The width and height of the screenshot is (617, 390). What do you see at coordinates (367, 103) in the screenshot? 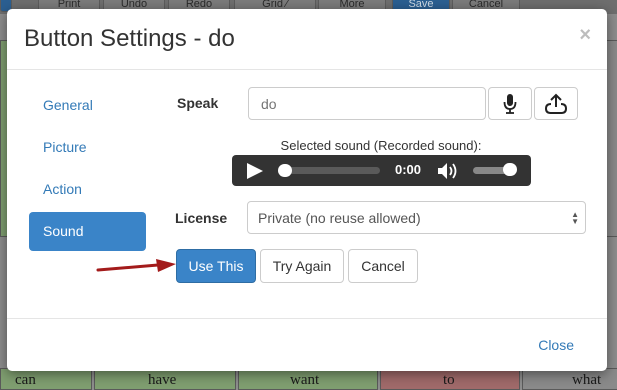
I see `speak-input` at bounding box center [367, 103].